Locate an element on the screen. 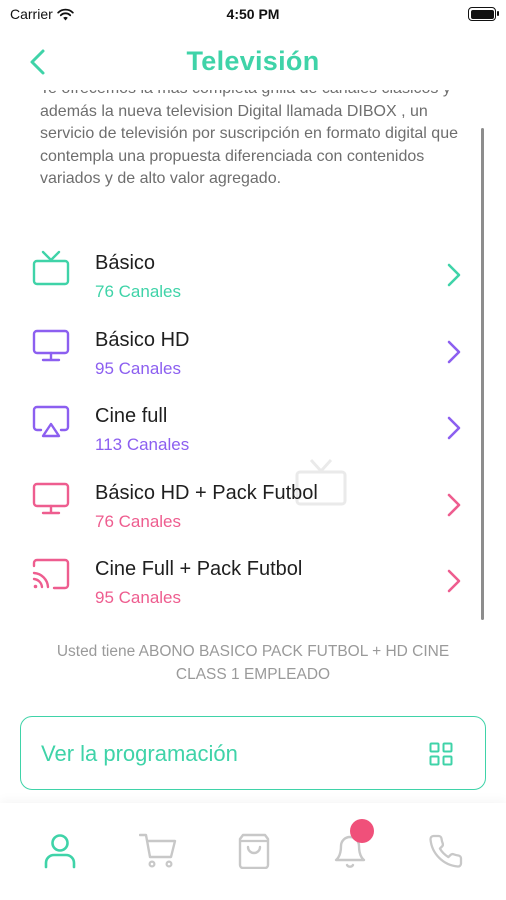 The width and height of the screenshot is (506, 900). channel-name: Cine Full + Pack Futbol is located at coordinates (199, 569).